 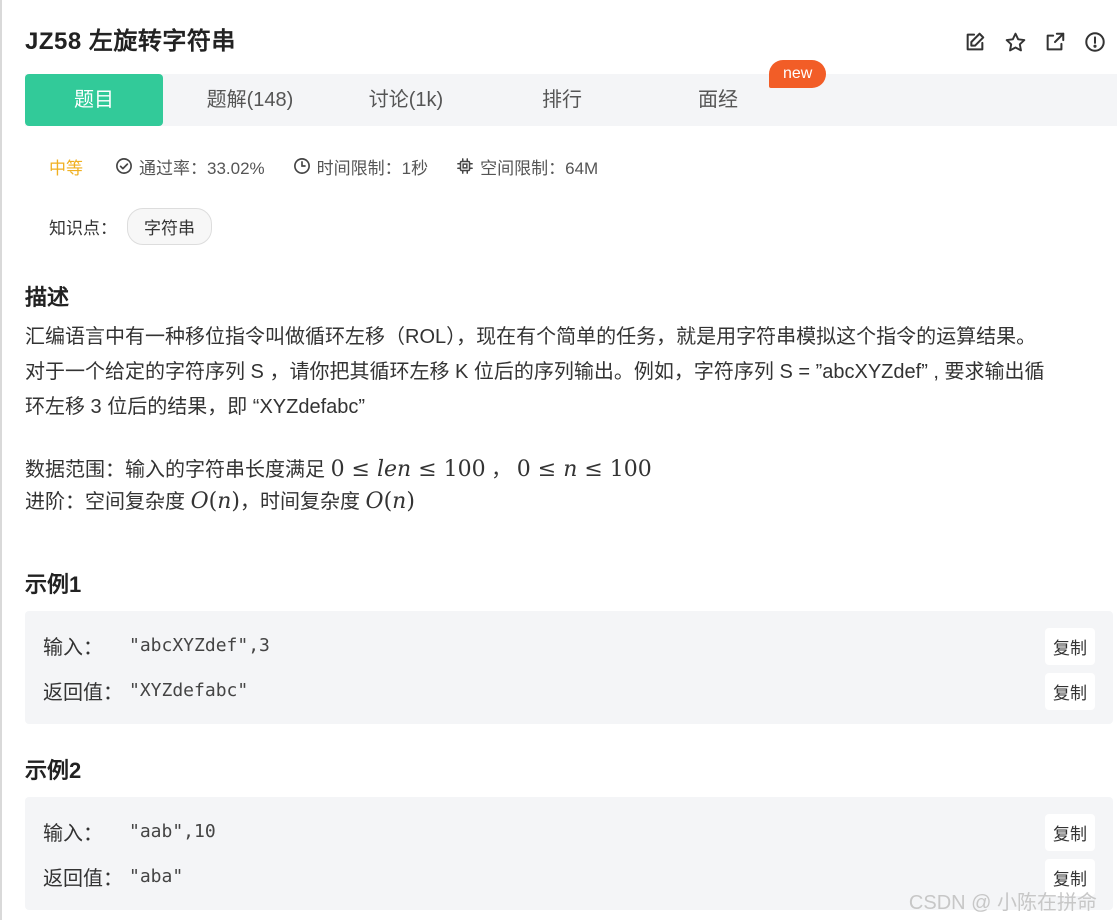 I want to click on description-line: 环左移 3 位后的结果，即 “XYZdefabc”, so click(x=195, y=407).